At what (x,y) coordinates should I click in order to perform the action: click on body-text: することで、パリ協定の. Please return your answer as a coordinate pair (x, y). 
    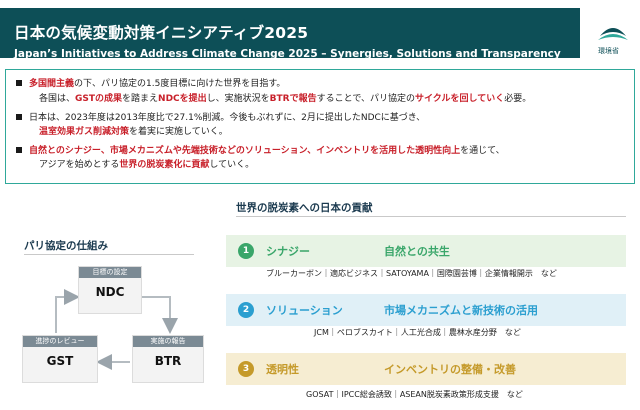
    Looking at the image, I should click on (365, 99).